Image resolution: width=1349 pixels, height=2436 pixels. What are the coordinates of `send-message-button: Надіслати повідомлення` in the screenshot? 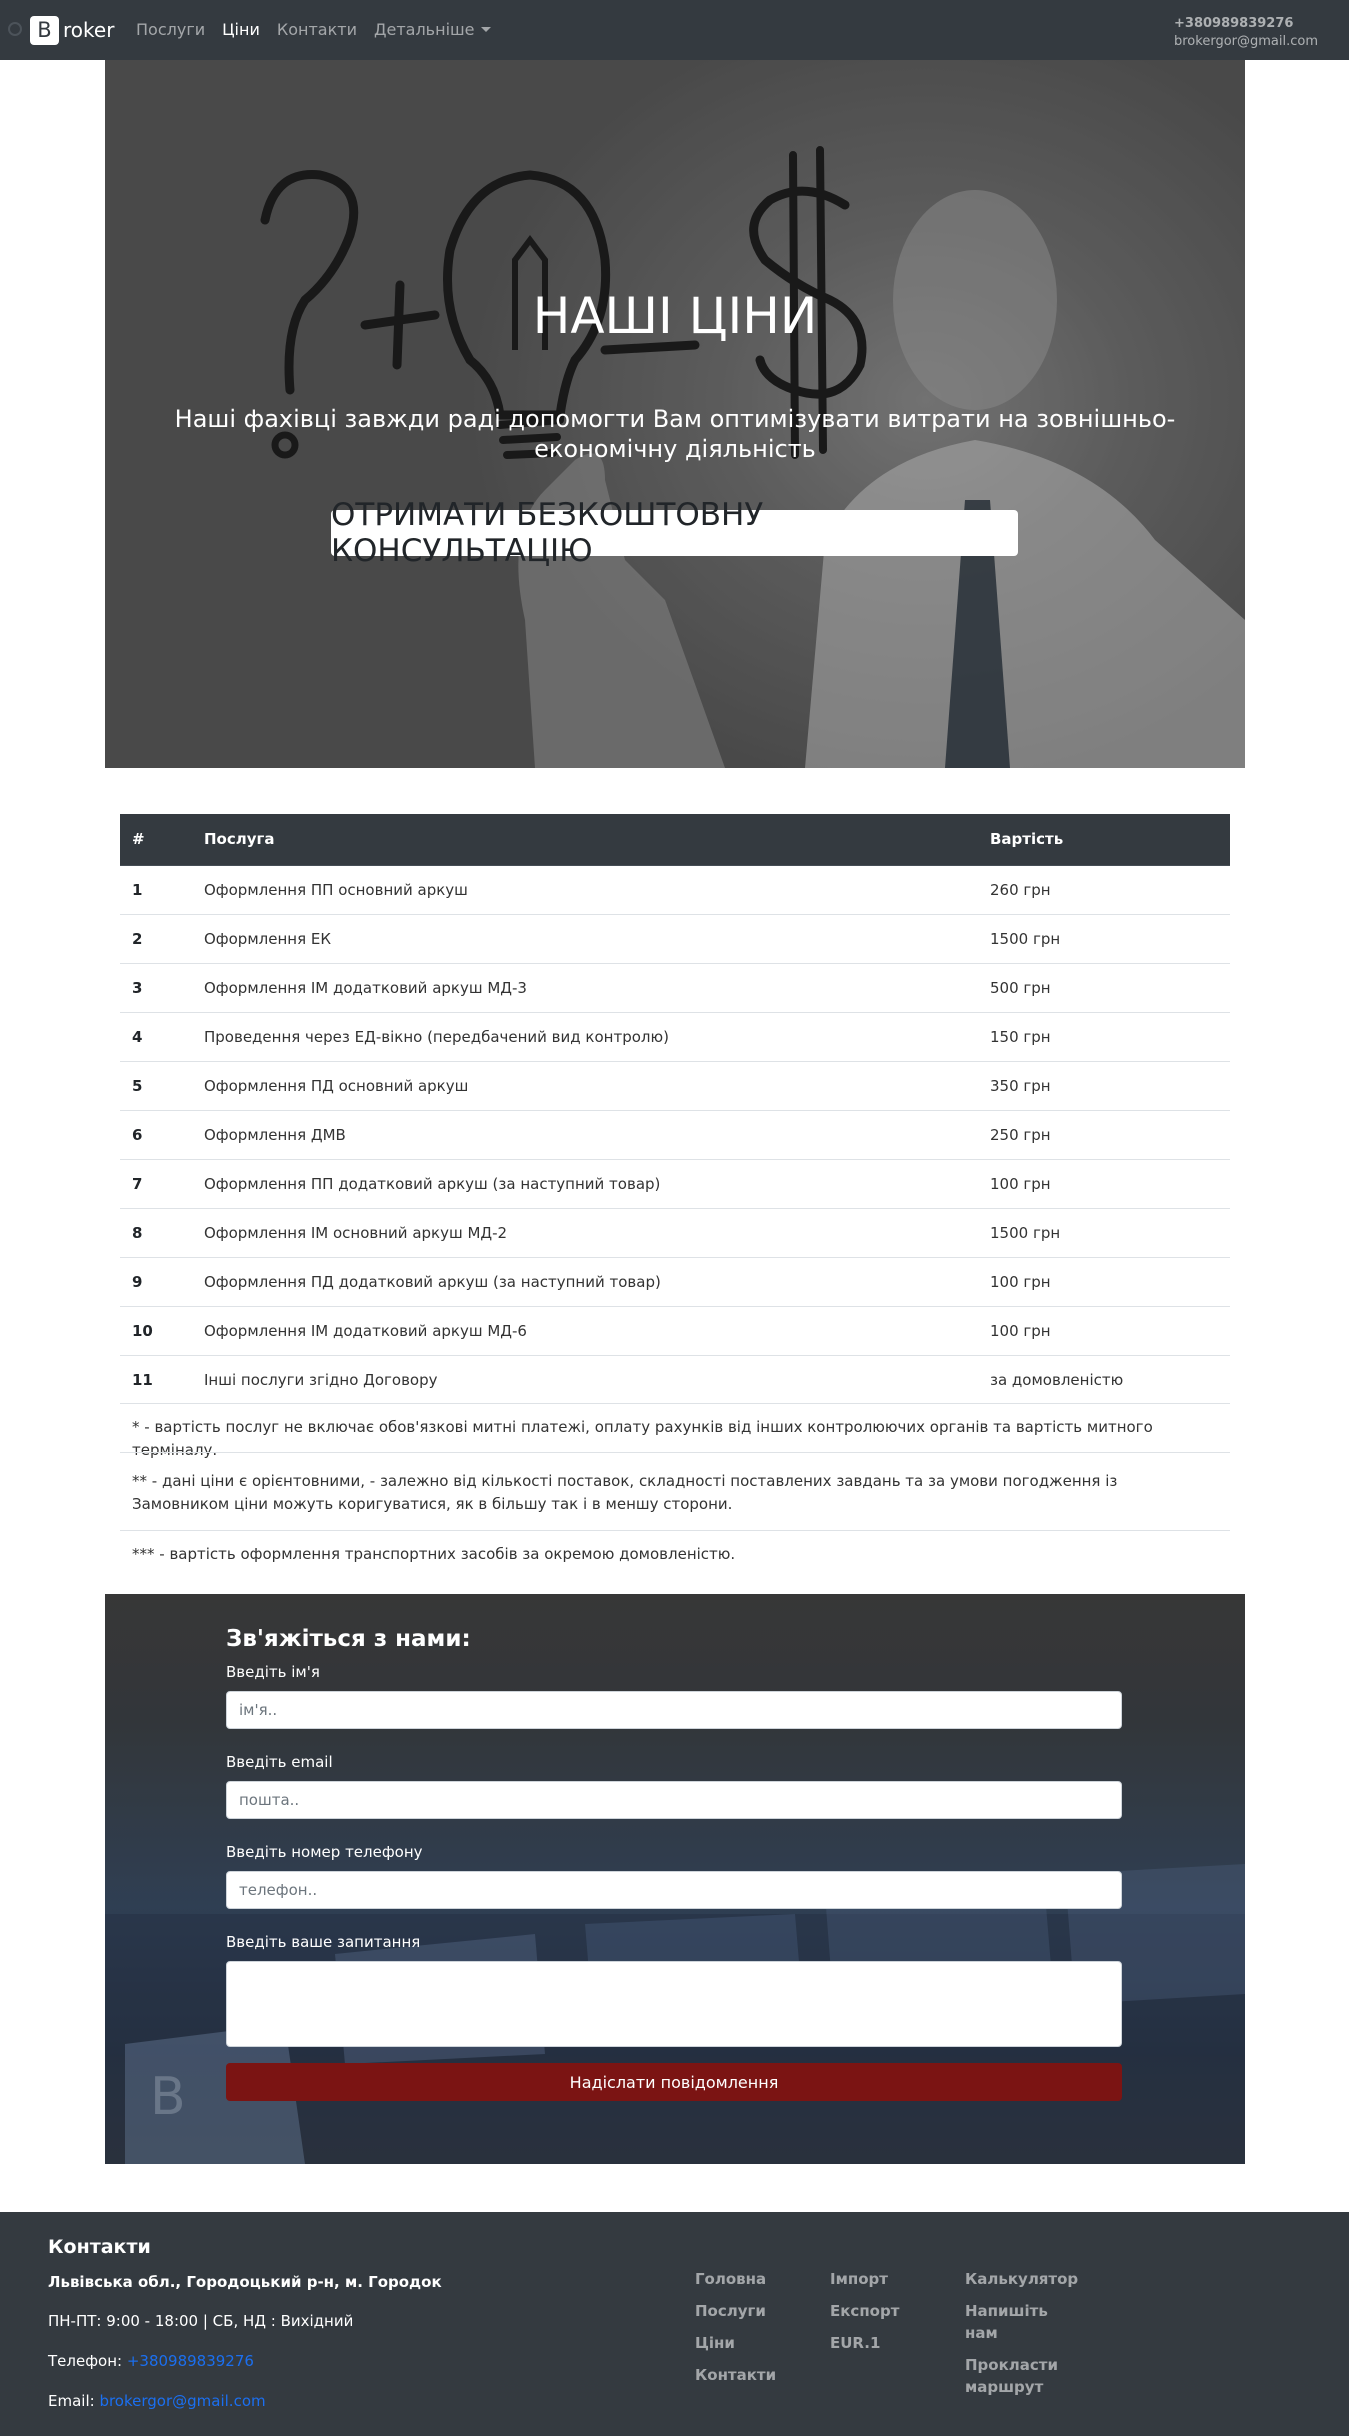 It's located at (674, 2082).